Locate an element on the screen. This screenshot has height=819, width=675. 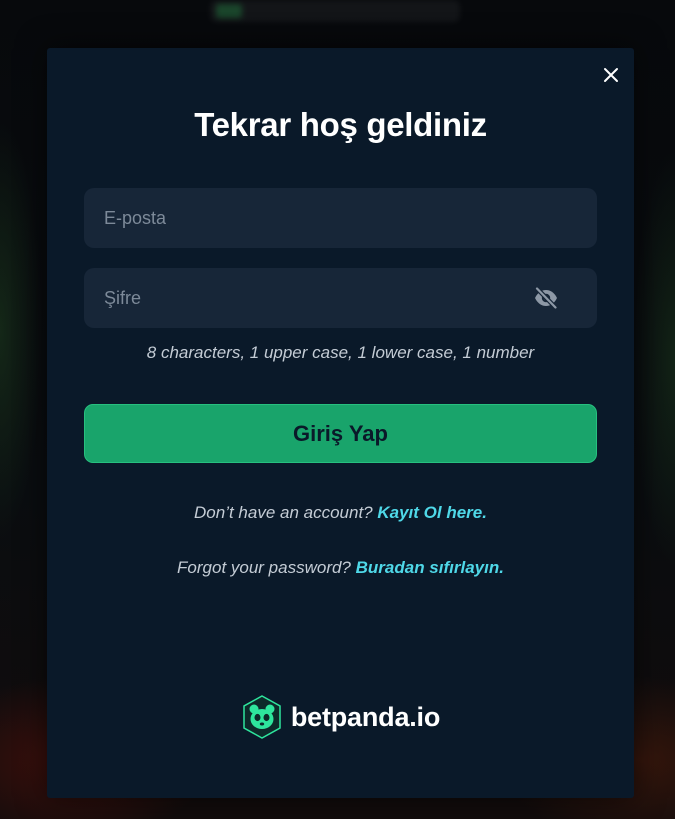
login-button: Giriş Yap is located at coordinates (340, 433).